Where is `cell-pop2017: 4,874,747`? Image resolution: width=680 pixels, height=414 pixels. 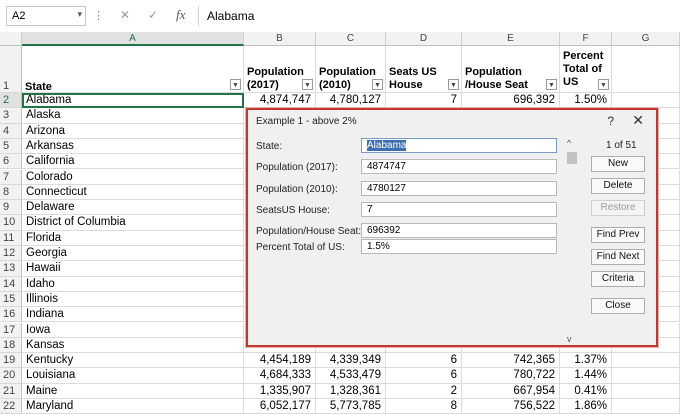
cell-pop2017: 4,874,747 is located at coordinates (280, 101).